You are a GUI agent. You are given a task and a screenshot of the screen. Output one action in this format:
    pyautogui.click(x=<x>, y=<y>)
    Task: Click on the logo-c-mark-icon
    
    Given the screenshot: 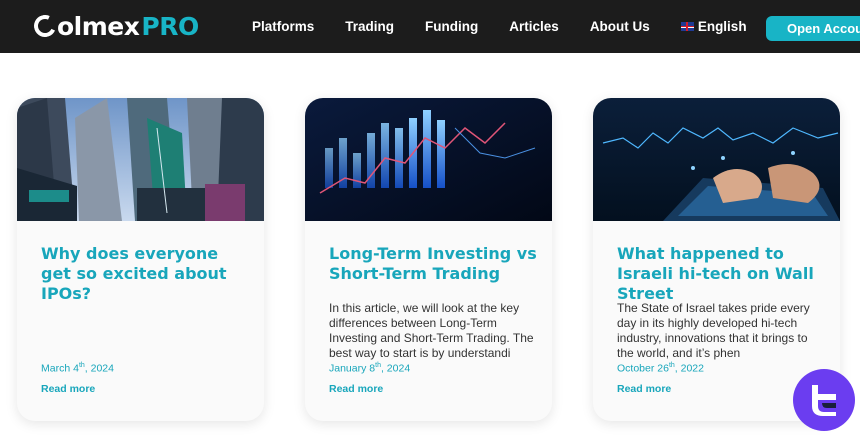 What is the action you would take?
    pyautogui.click(x=45, y=26)
    